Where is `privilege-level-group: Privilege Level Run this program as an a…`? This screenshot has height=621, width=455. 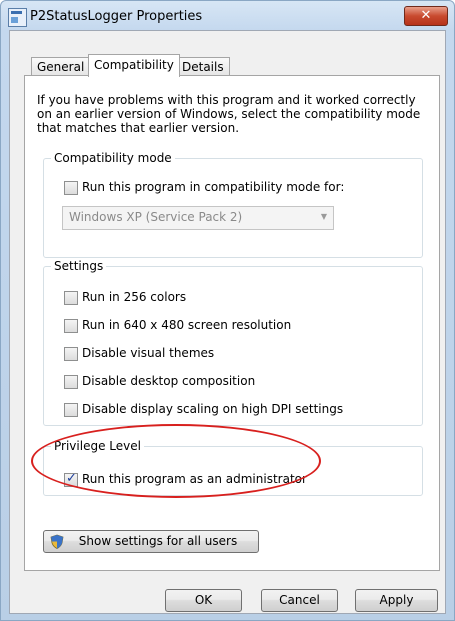 privilege-level-group: Privilege Level Run this program as an a… is located at coordinates (233, 467).